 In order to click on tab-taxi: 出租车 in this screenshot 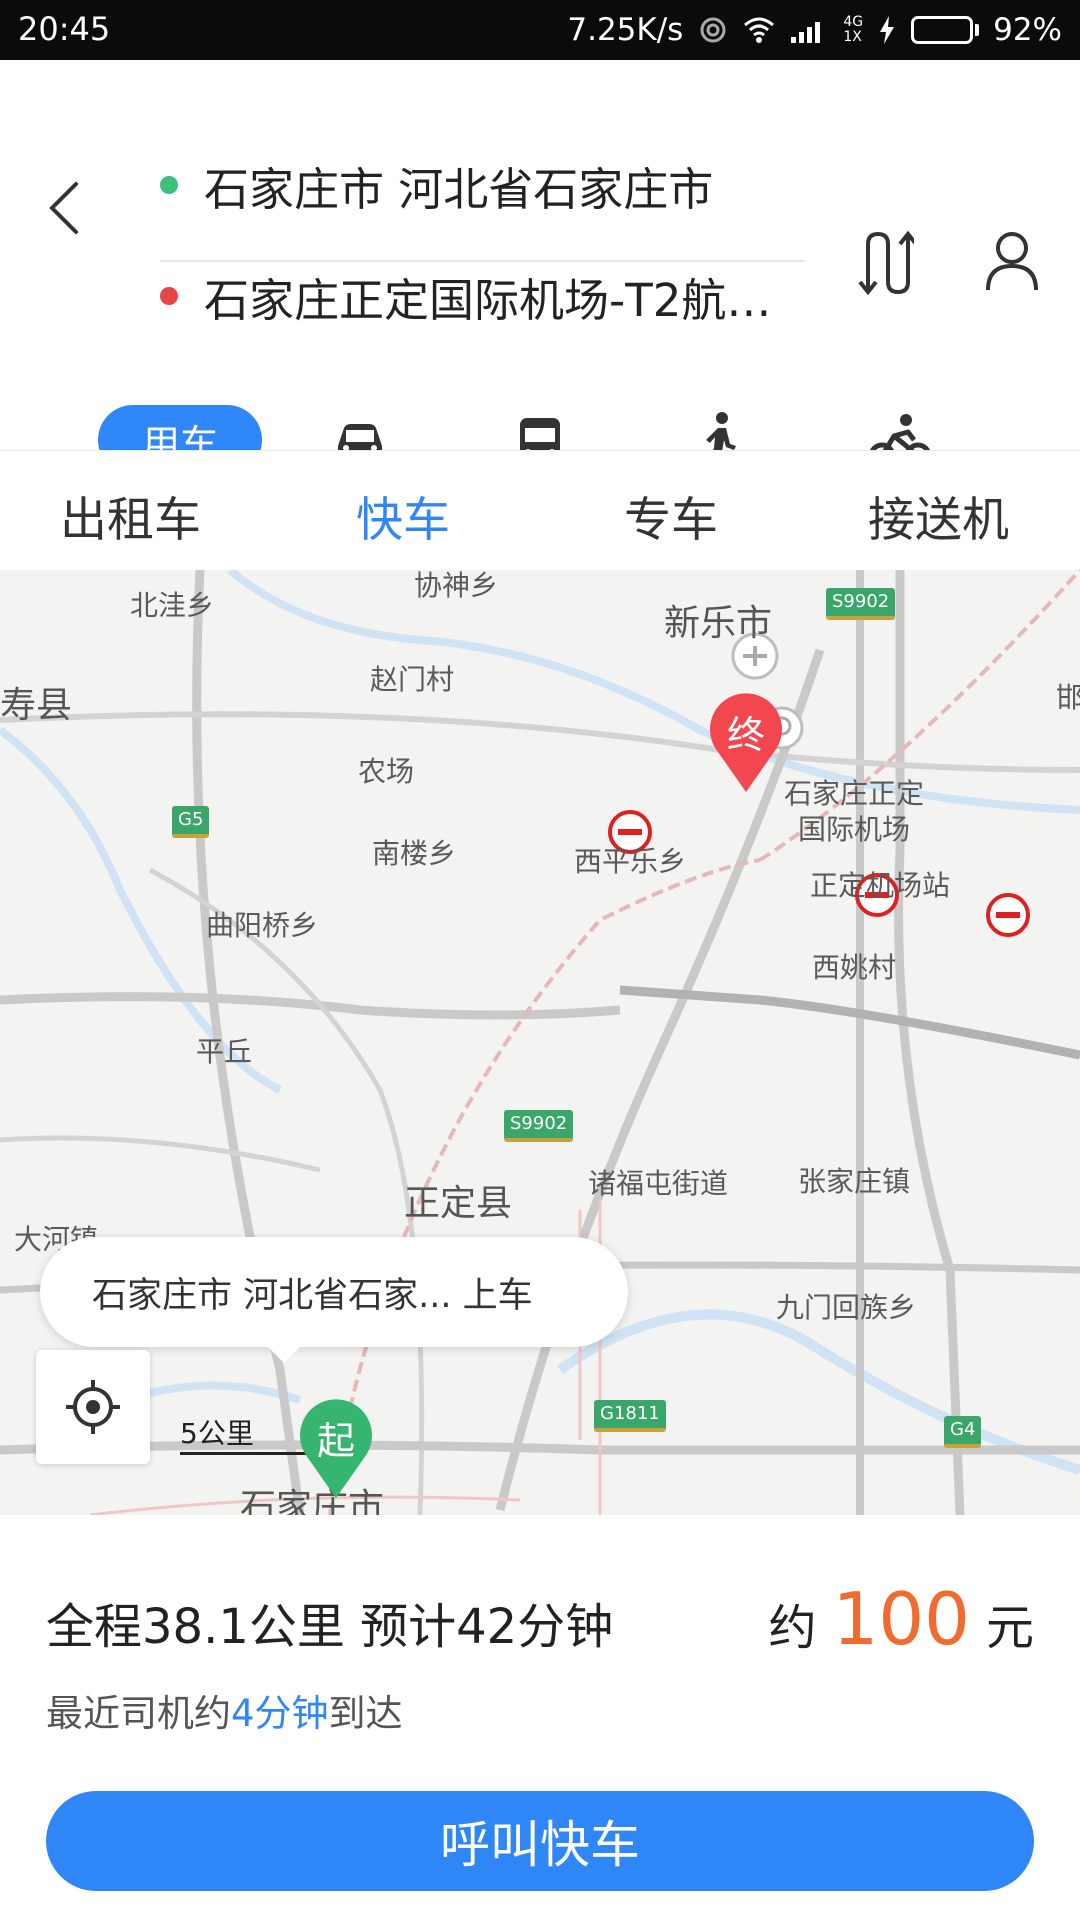, I will do `click(130, 515)`.